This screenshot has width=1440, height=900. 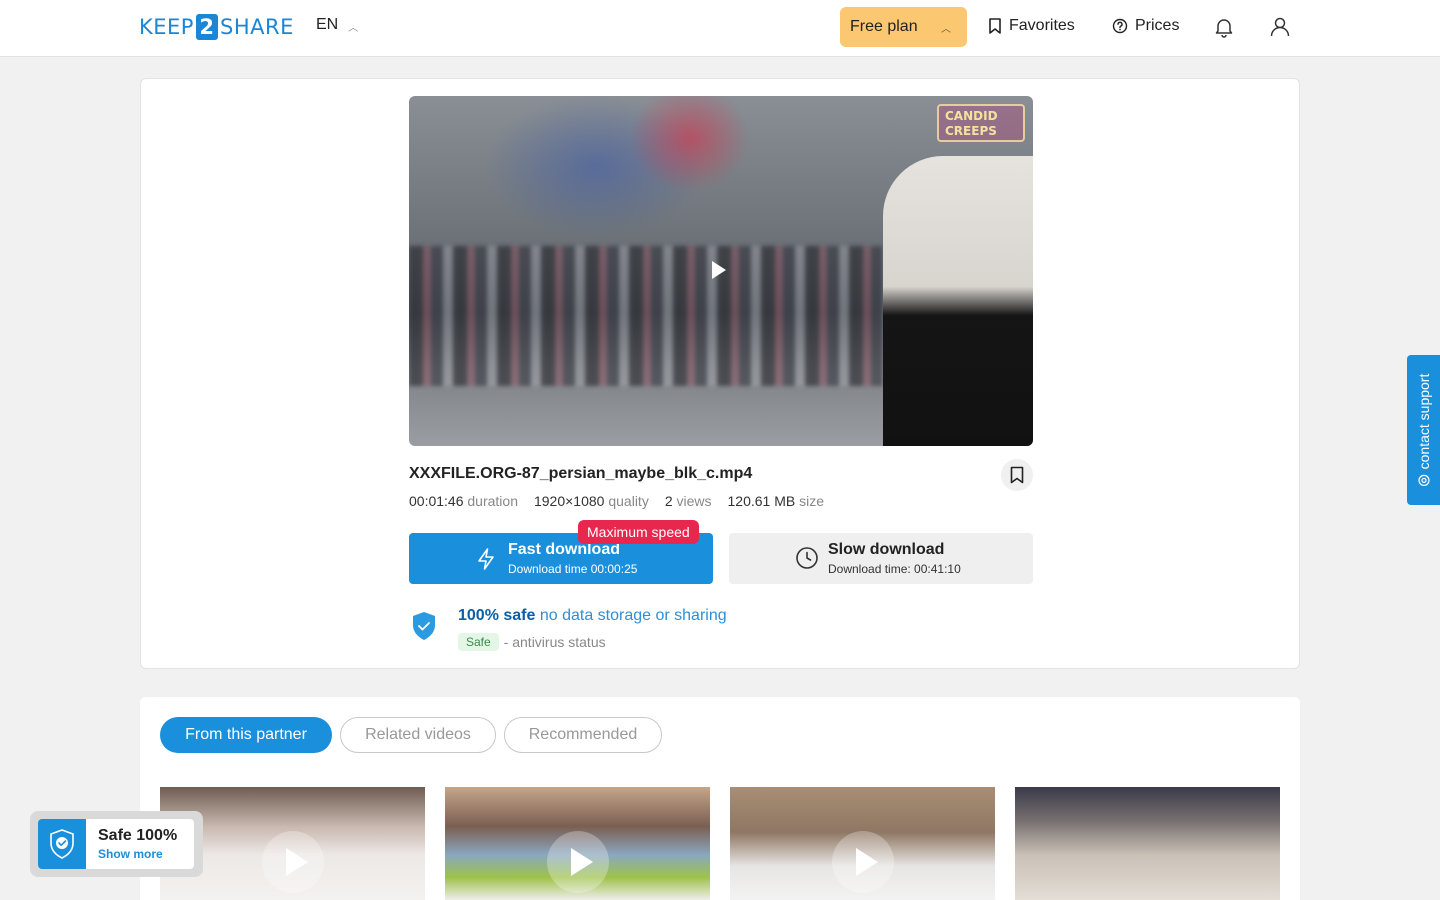 I want to click on maximum-speed-badge: Maximum speed, so click(x=638, y=532).